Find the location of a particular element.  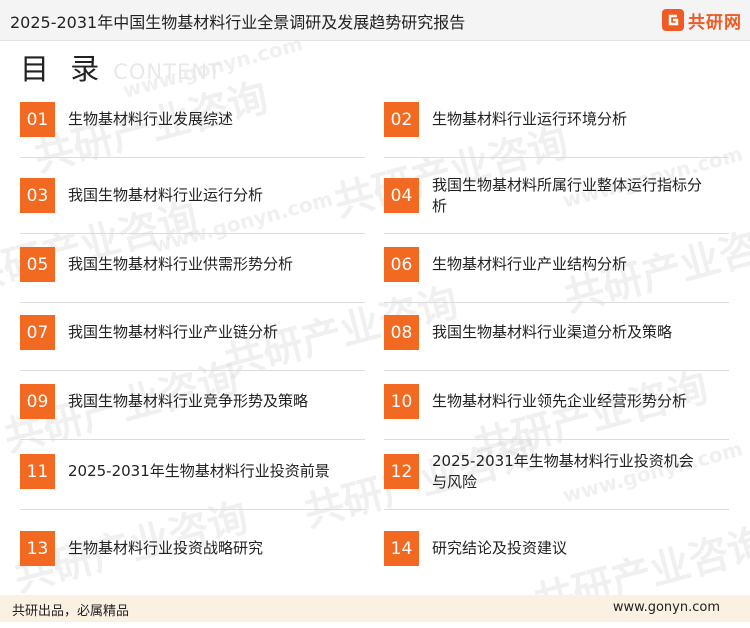

toc-item-label: 生物基材料行业运行环境分析 is located at coordinates (530, 119).